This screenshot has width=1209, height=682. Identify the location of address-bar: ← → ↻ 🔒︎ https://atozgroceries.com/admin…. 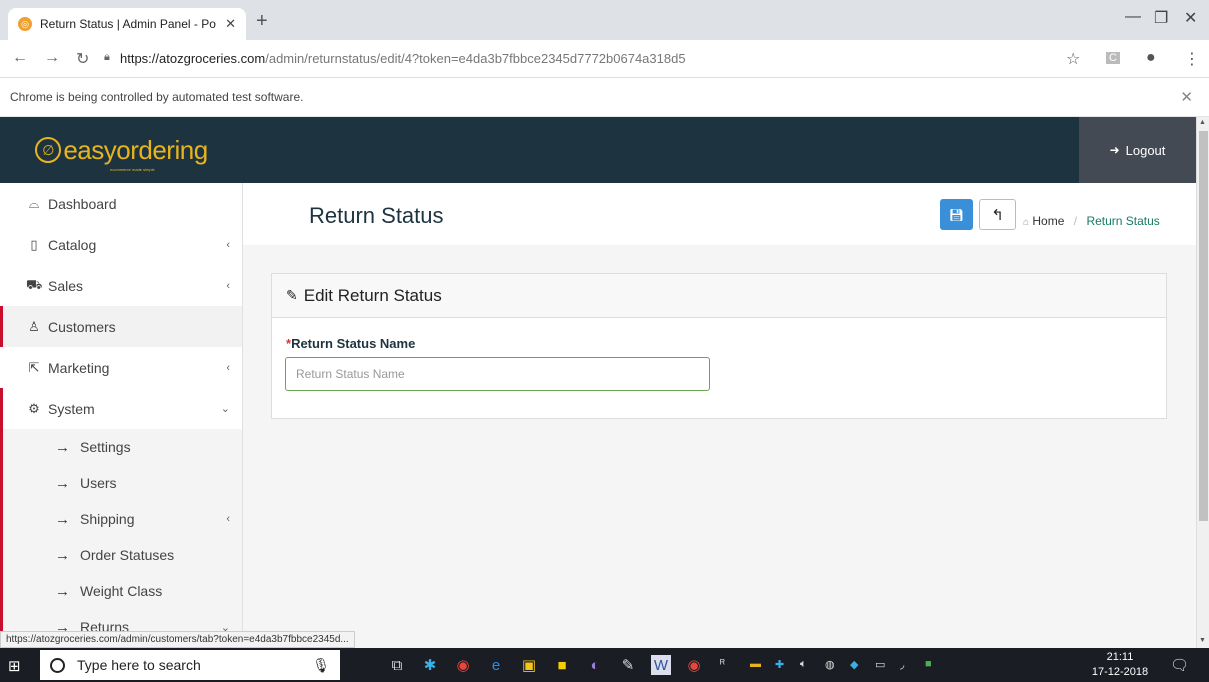
(604, 59).